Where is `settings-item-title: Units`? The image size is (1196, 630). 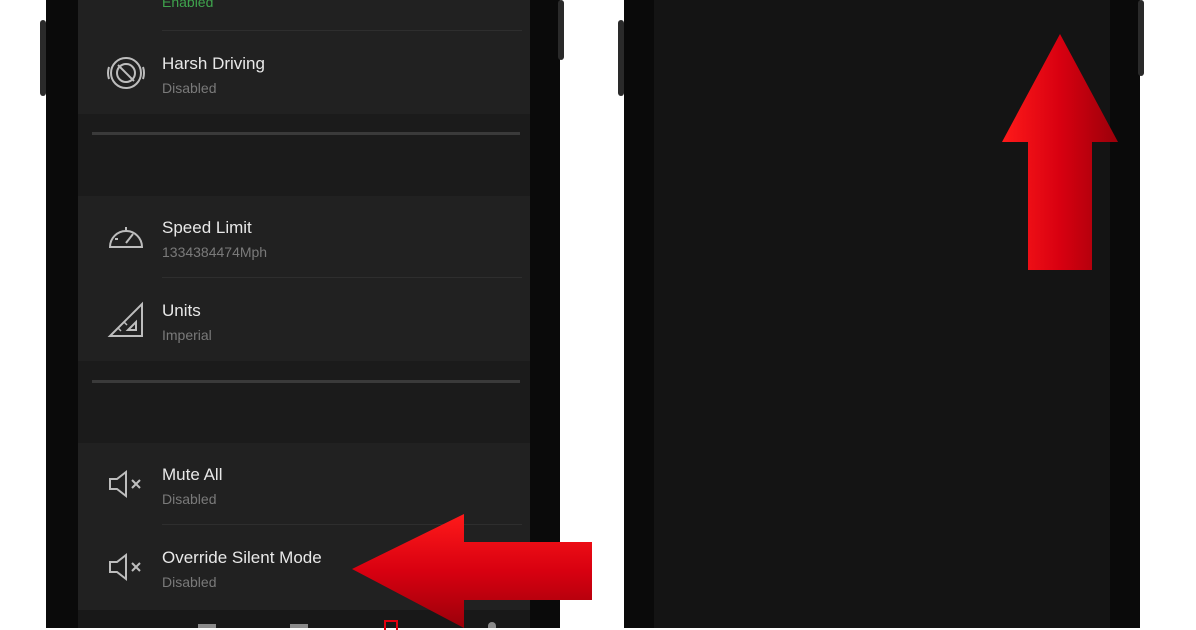 settings-item-title: Units is located at coordinates (181, 310).